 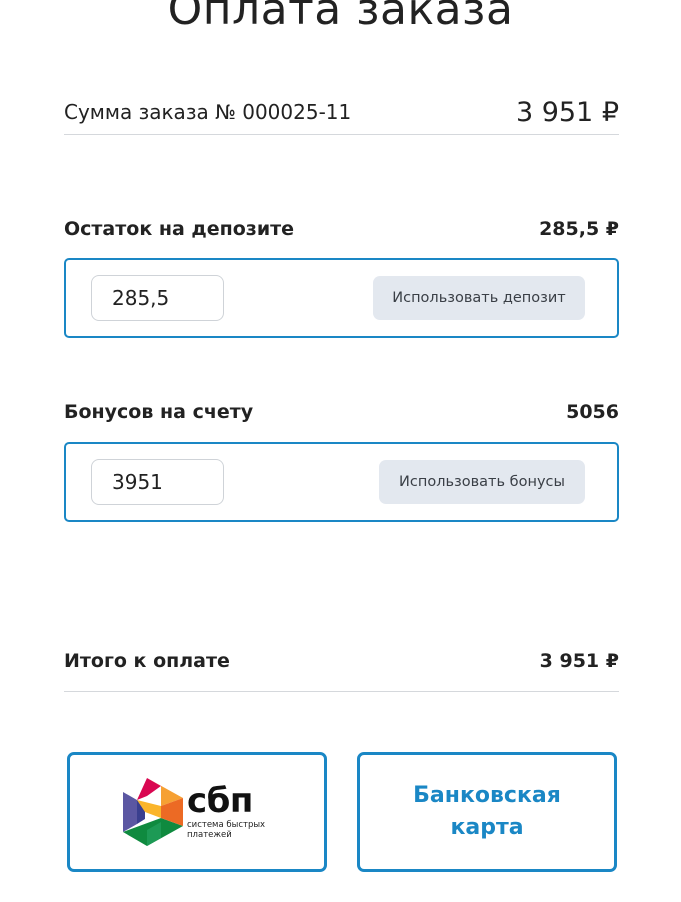 What do you see at coordinates (341, 229) in the screenshot?
I see `deposit-header-row: Остаток на депозите 285,5 ₽` at bounding box center [341, 229].